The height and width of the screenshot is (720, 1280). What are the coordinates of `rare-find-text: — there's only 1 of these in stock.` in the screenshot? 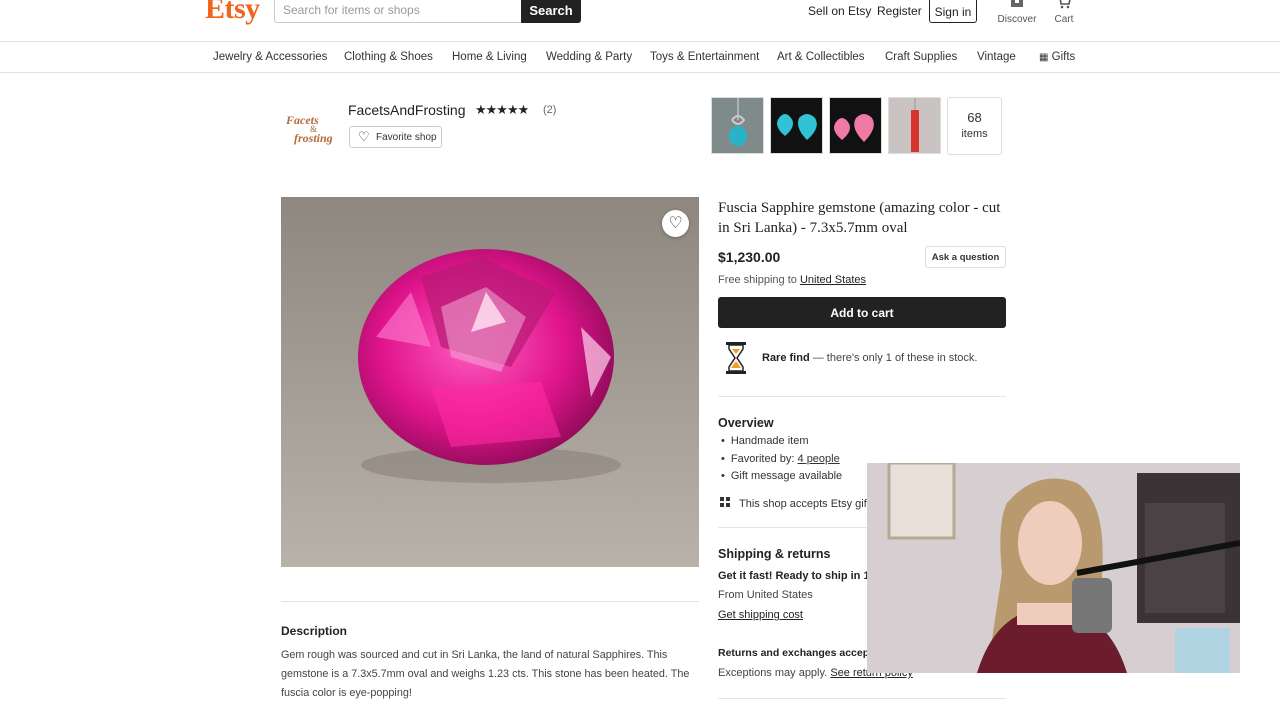 It's located at (893, 358).